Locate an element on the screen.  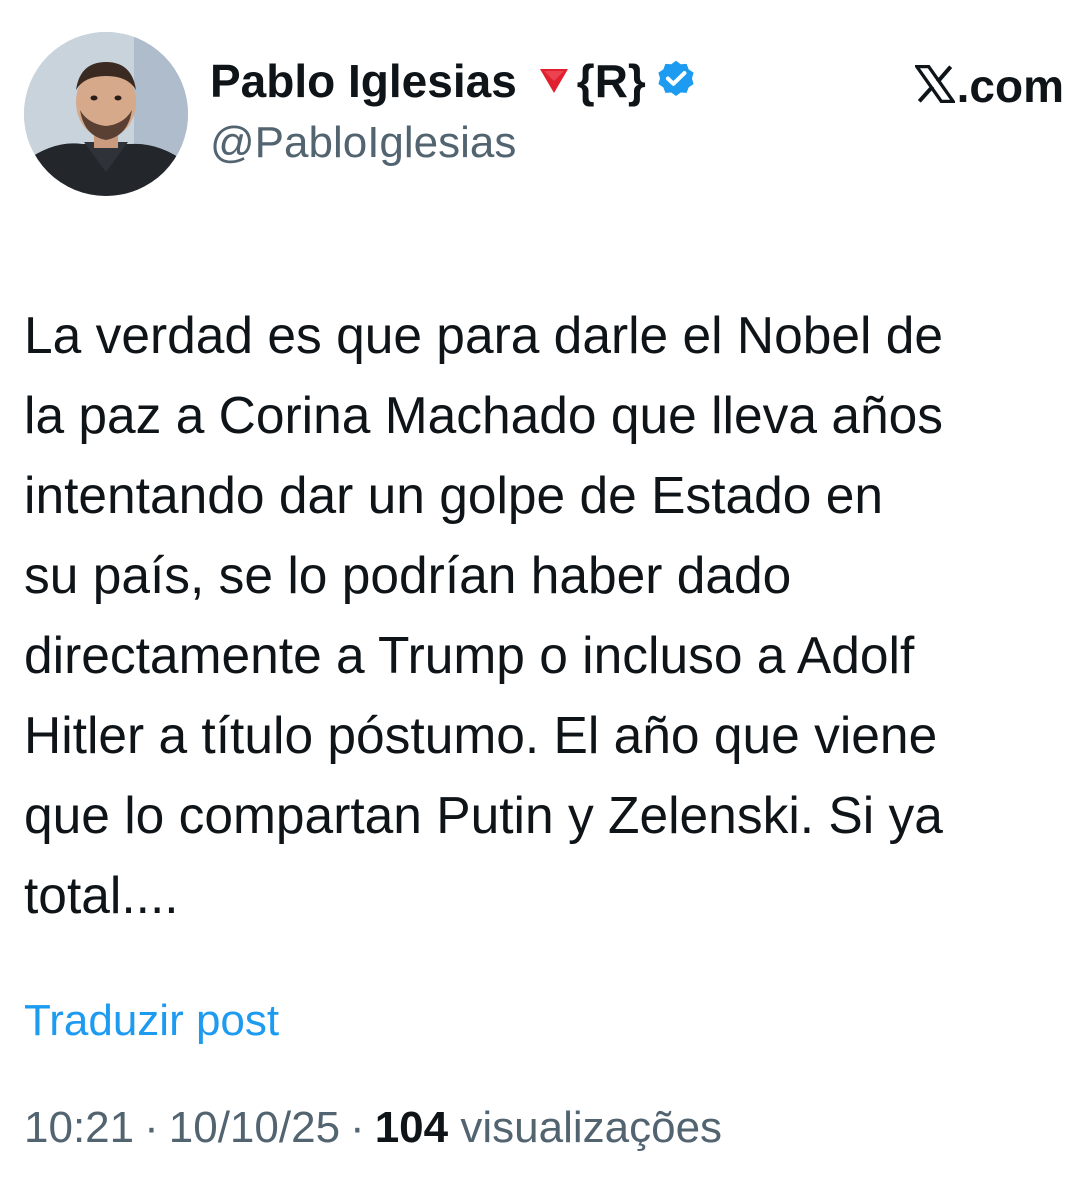
tweet-text-line: la paz a Corina Machado que lleva años is located at coordinates (484, 415).